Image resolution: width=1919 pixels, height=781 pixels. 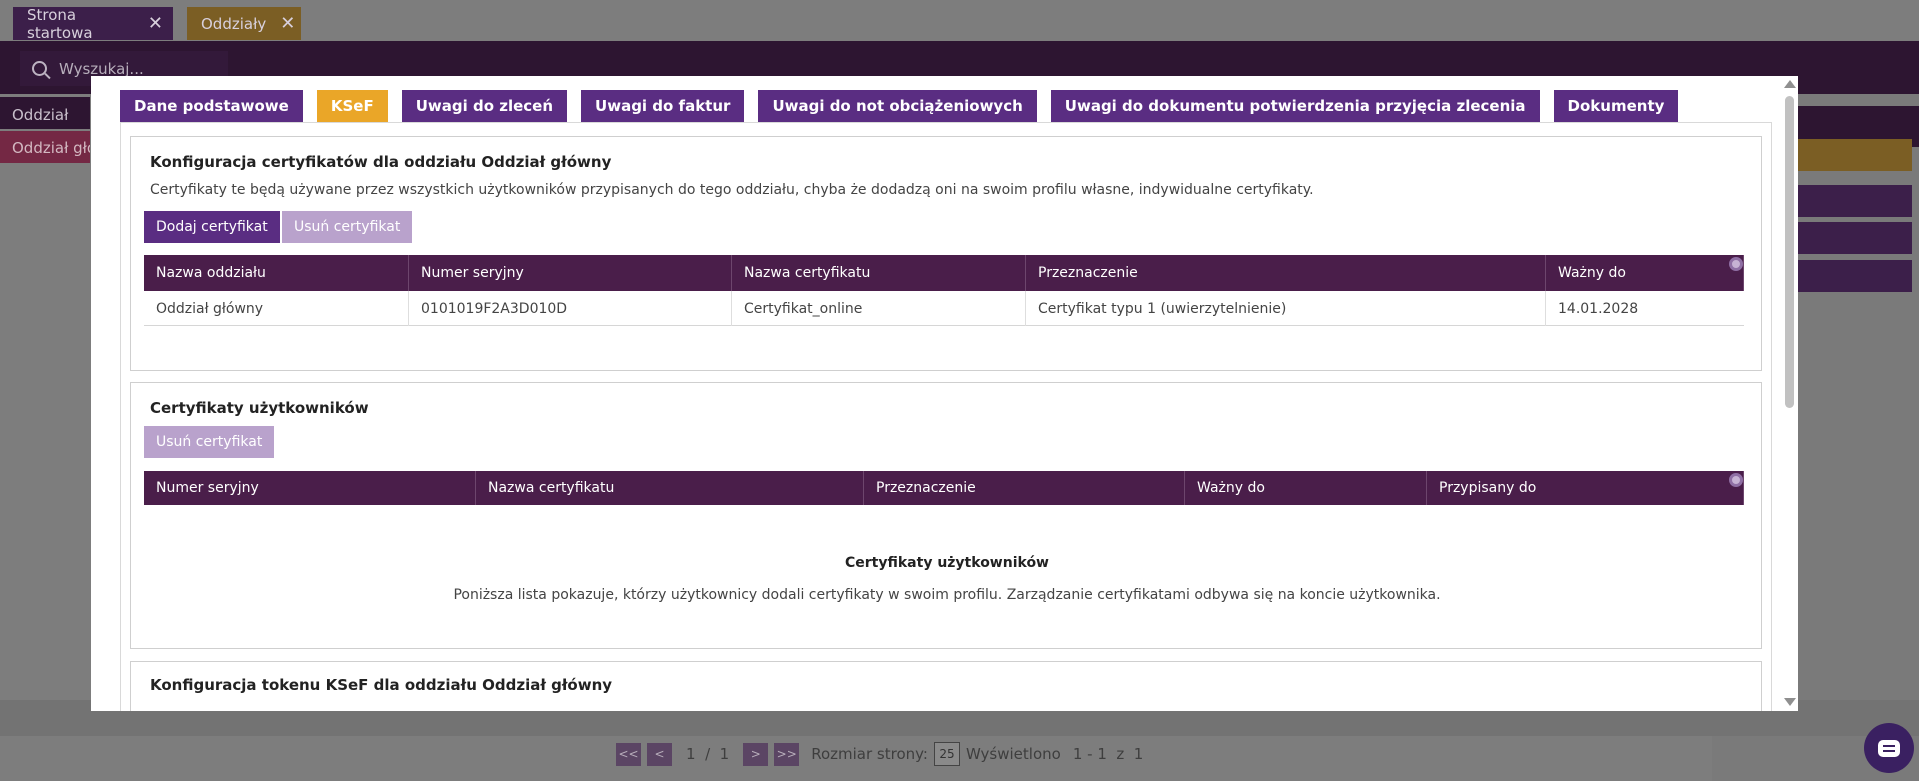 I want to click on chat-icon, so click(x=1889, y=748).